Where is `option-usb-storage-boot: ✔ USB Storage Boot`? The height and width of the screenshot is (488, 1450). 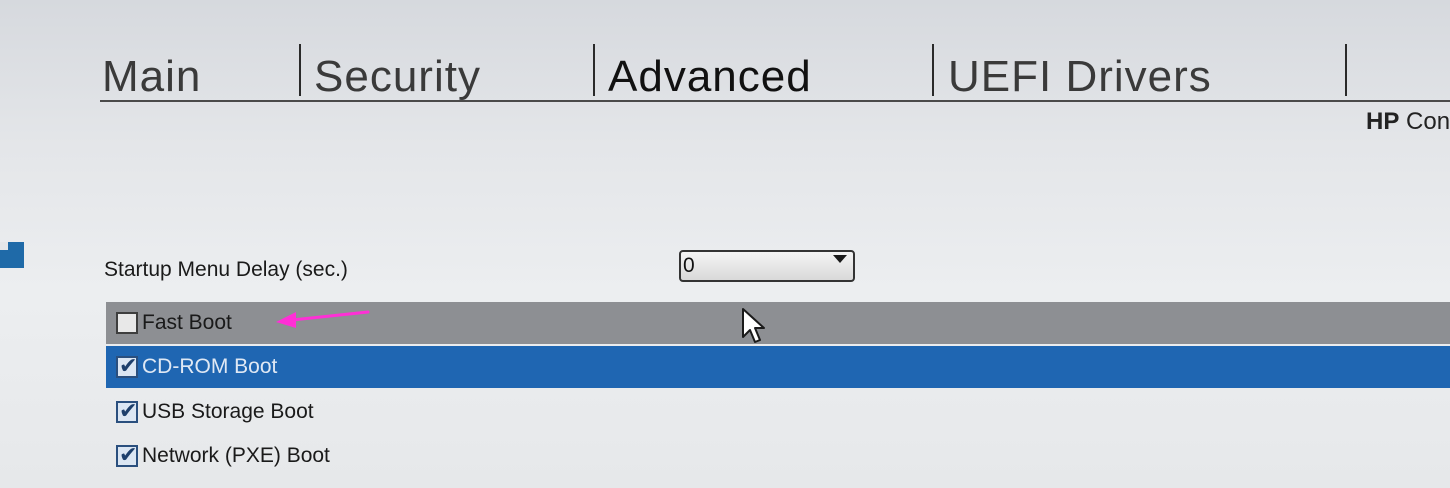 option-usb-storage-boot: ✔ USB Storage Boot is located at coordinates (778, 412).